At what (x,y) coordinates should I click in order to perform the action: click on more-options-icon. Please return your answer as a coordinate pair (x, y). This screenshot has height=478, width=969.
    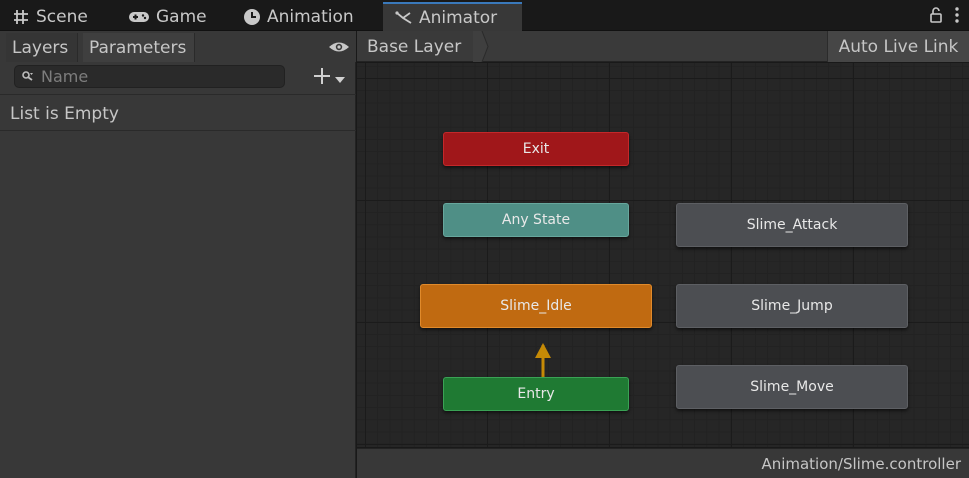
    Looking at the image, I should click on (957, 17).